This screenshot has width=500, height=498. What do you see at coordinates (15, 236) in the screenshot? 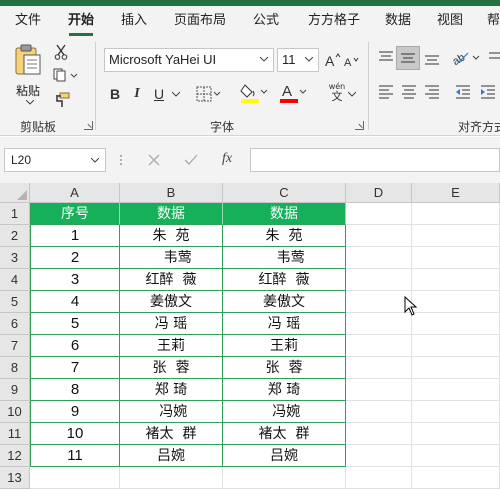
I see `row-header: 2` at bounding box center [15, 236].